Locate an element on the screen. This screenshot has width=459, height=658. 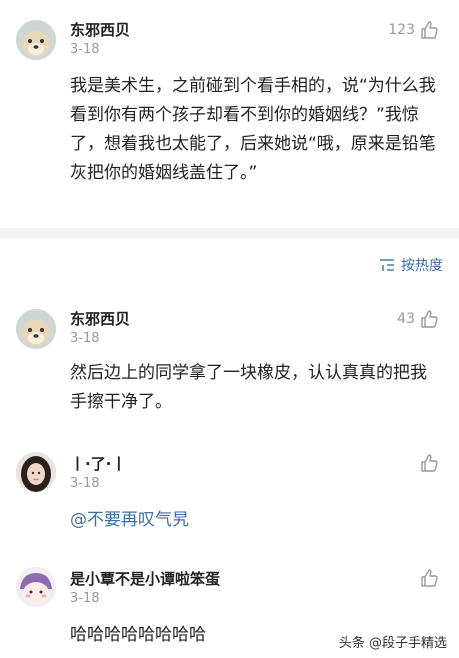
like-count: 43 is located at coordinates (406, 319).